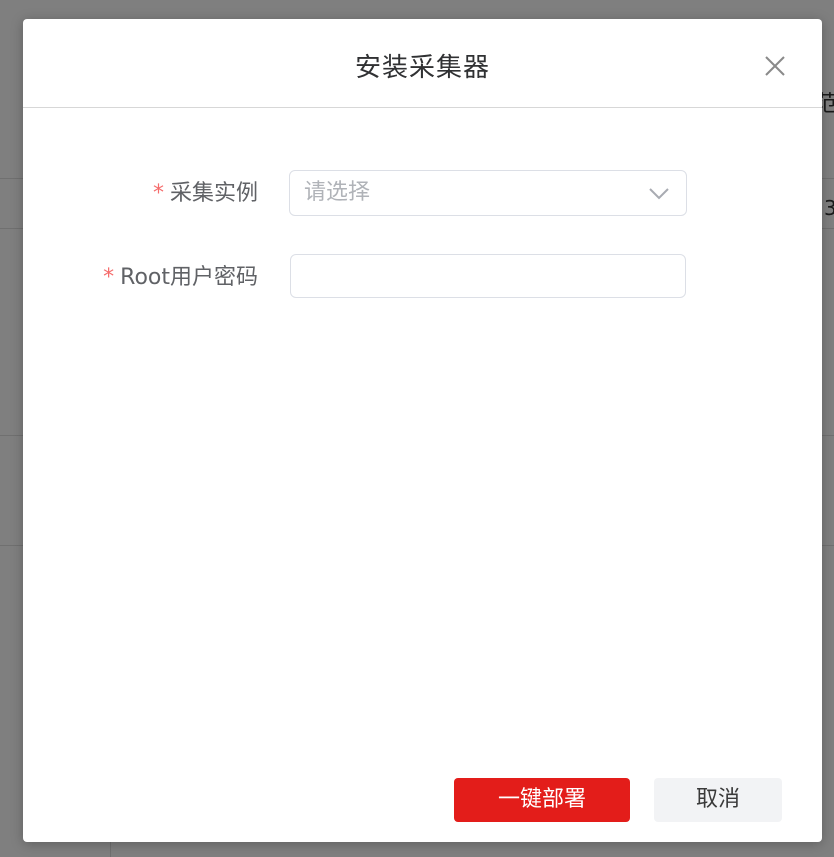 Image resolution: width=834 pixels, height=857 pixels. I want to click on form-row-instance: * 采集实例 请选择, so click(422, 194).